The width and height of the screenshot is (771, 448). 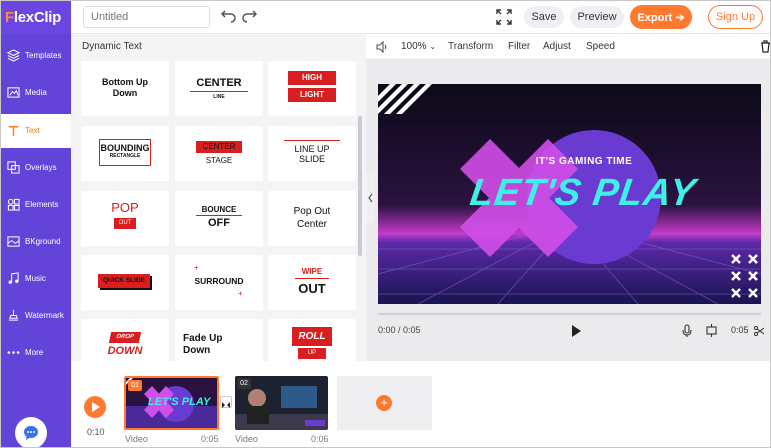 I want to click on undo-icon, so click(x=228, y=17).